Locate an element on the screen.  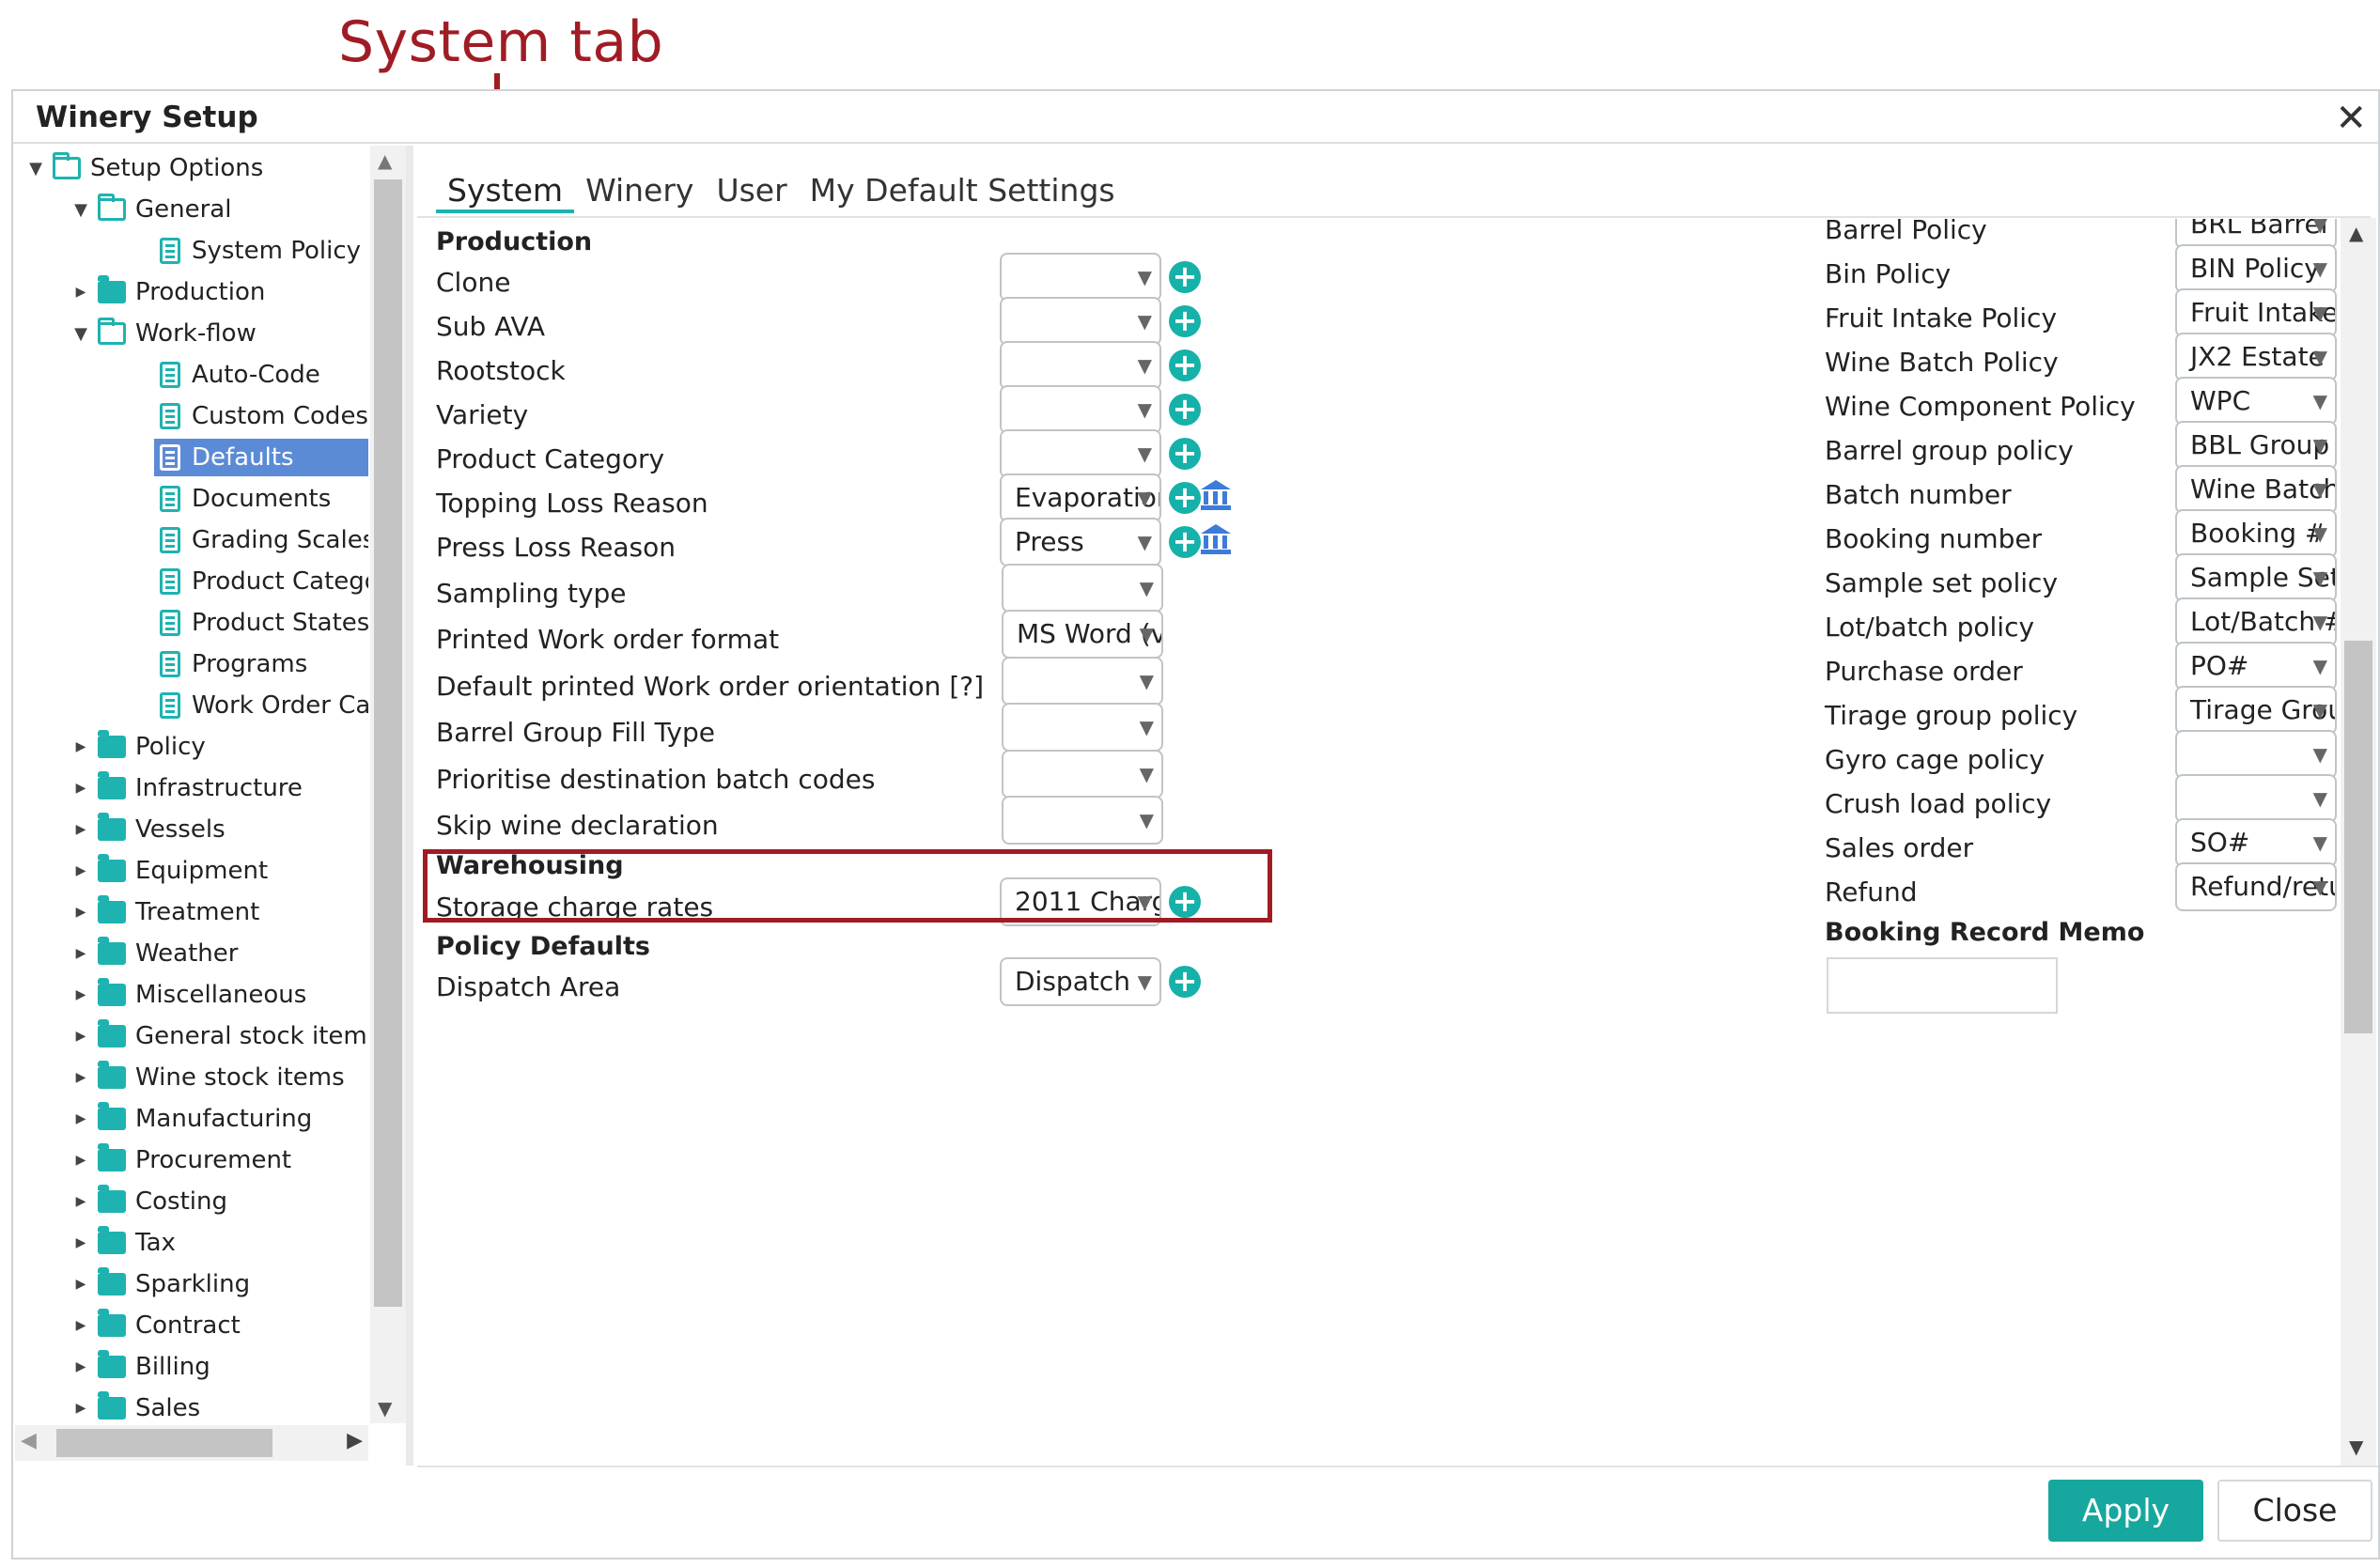
tree-item-general-stock-items: ▶ General stock items is located at coordinates (219, 1036).